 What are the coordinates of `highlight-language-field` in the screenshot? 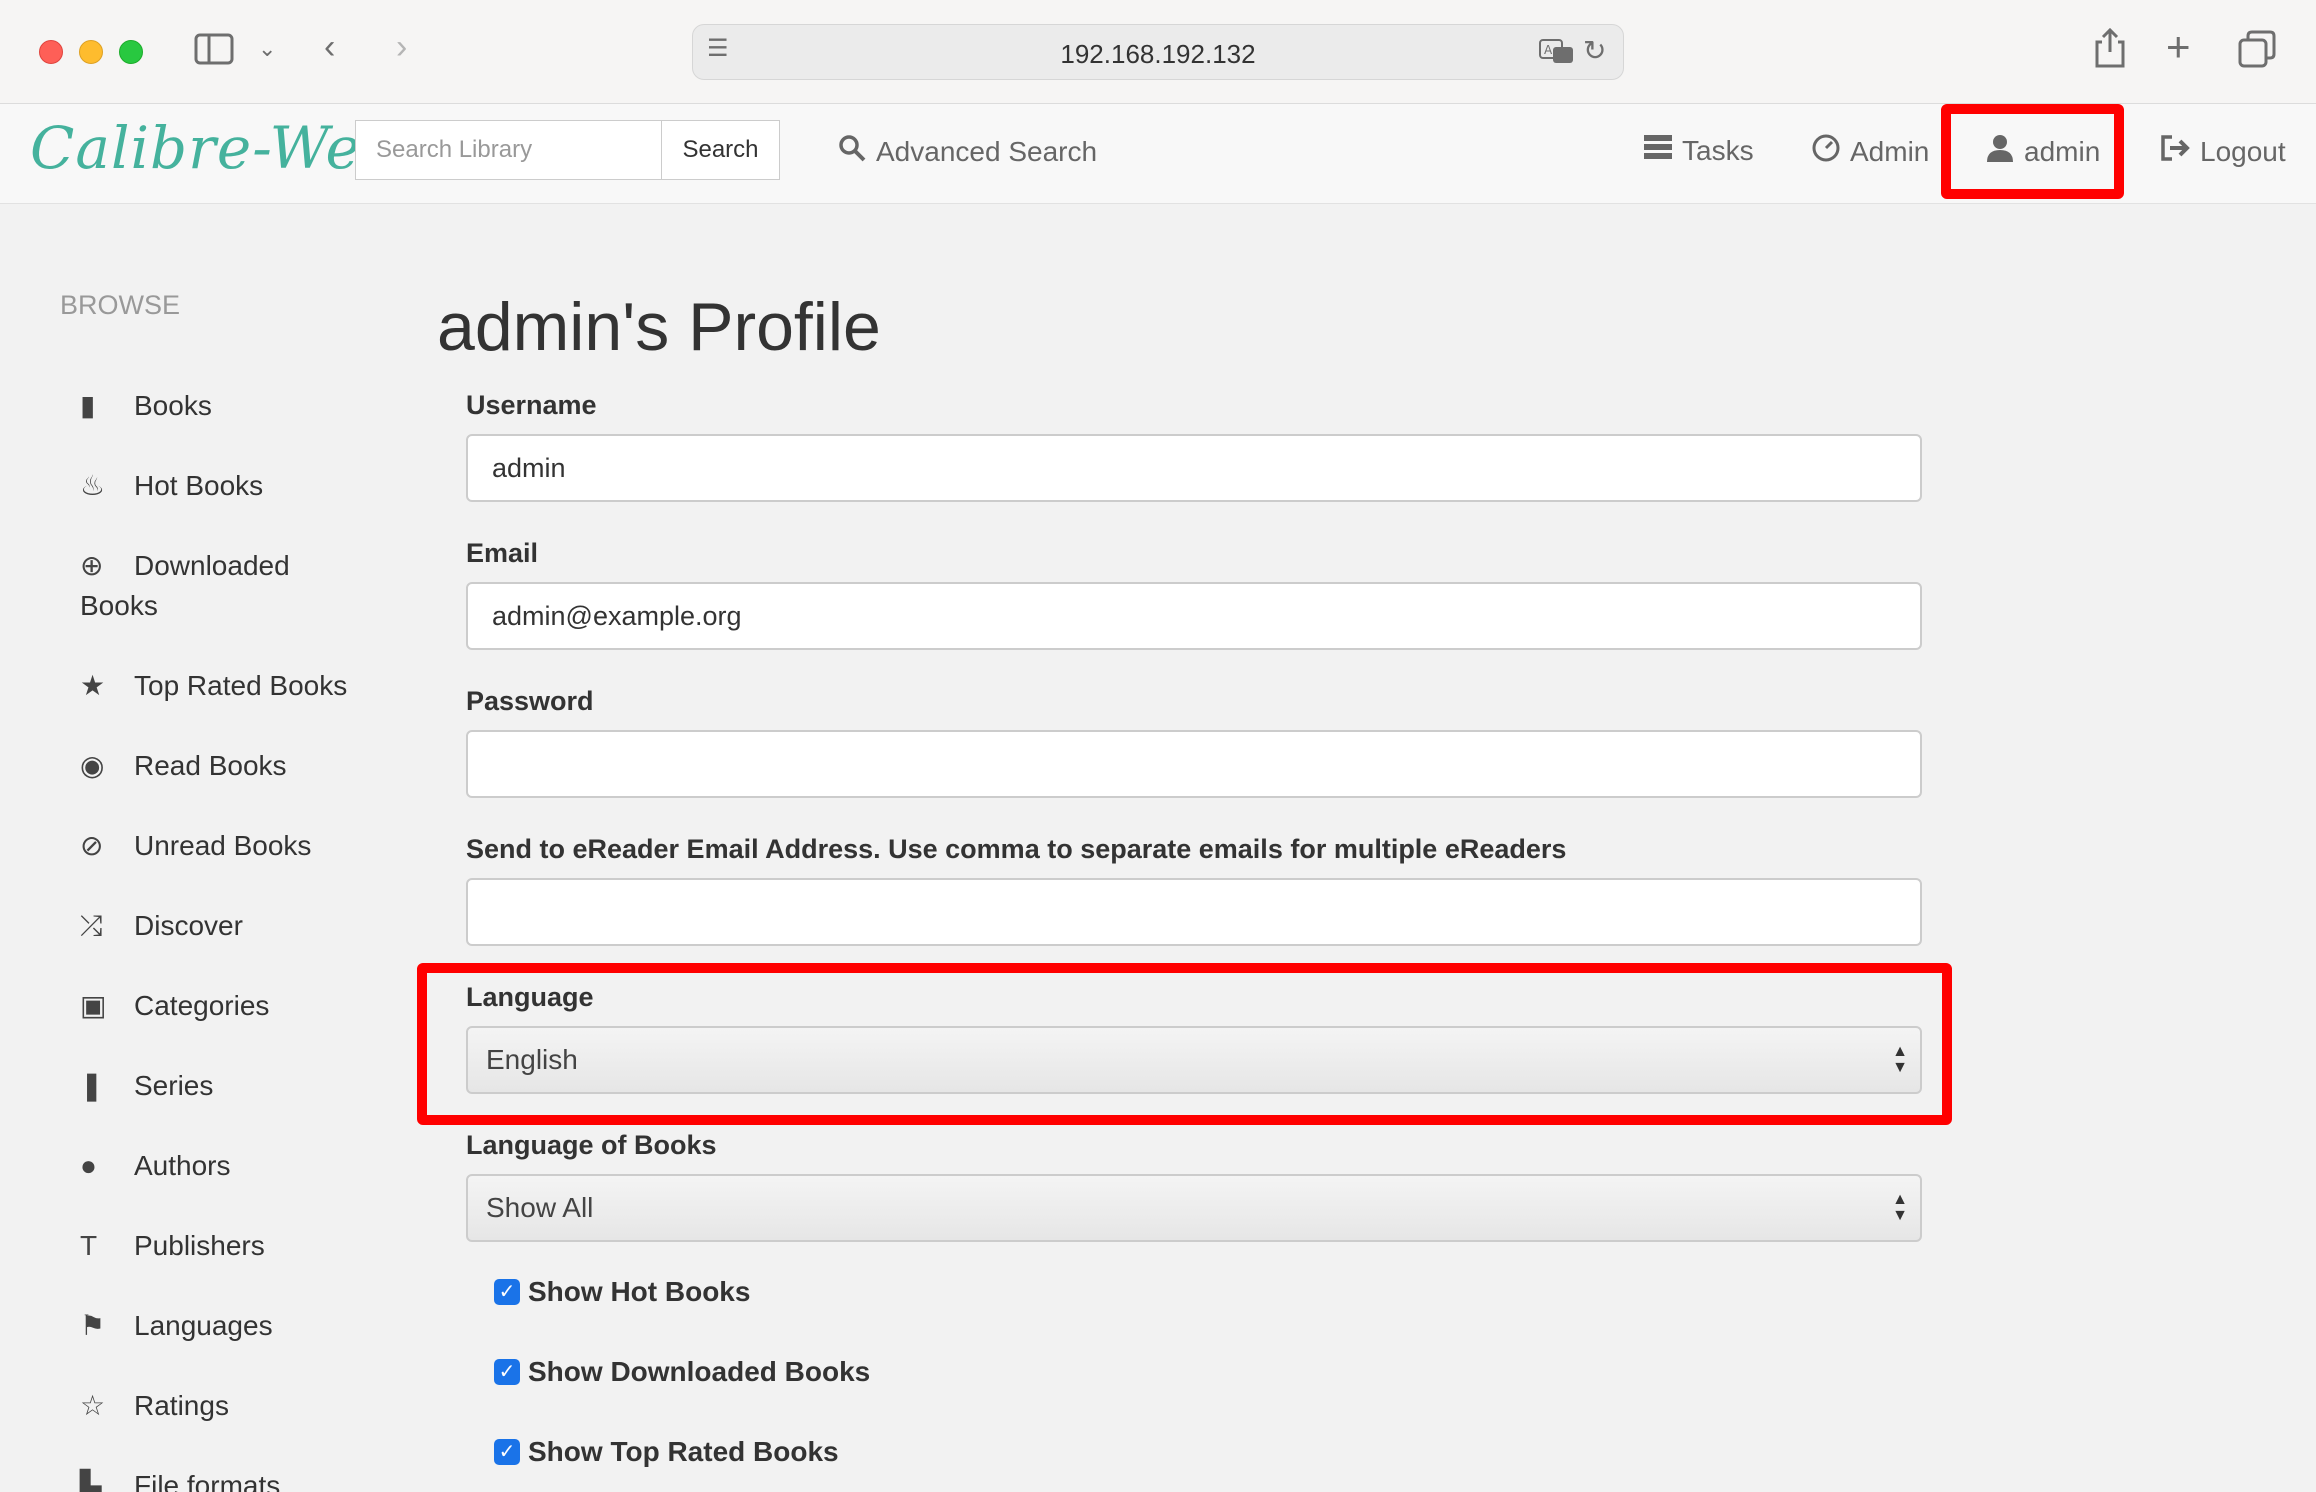 It's located at (1184, 1044).